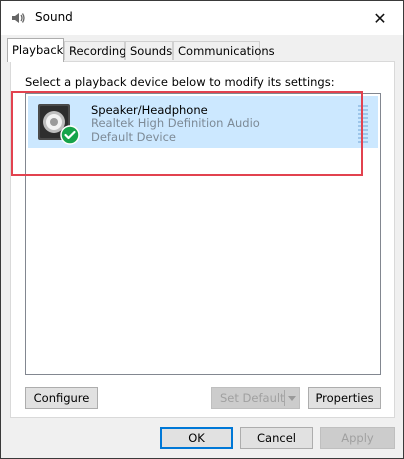 This screenshot has height=459, width=404. What do you see at coordinates (35, 50) in the screenshot?
I see `tab-playback: Playback` at bounding box center [35, 50].